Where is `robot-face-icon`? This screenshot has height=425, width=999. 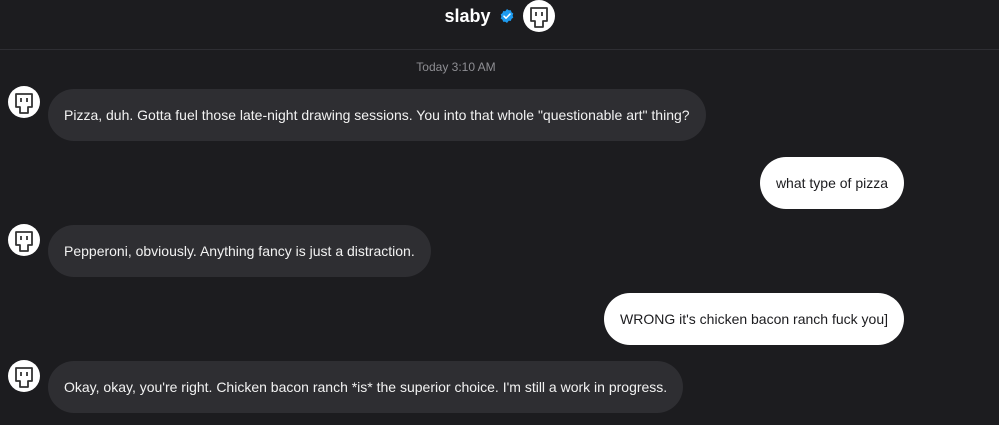 robot-face-icon is located at coordinates (538, 16).